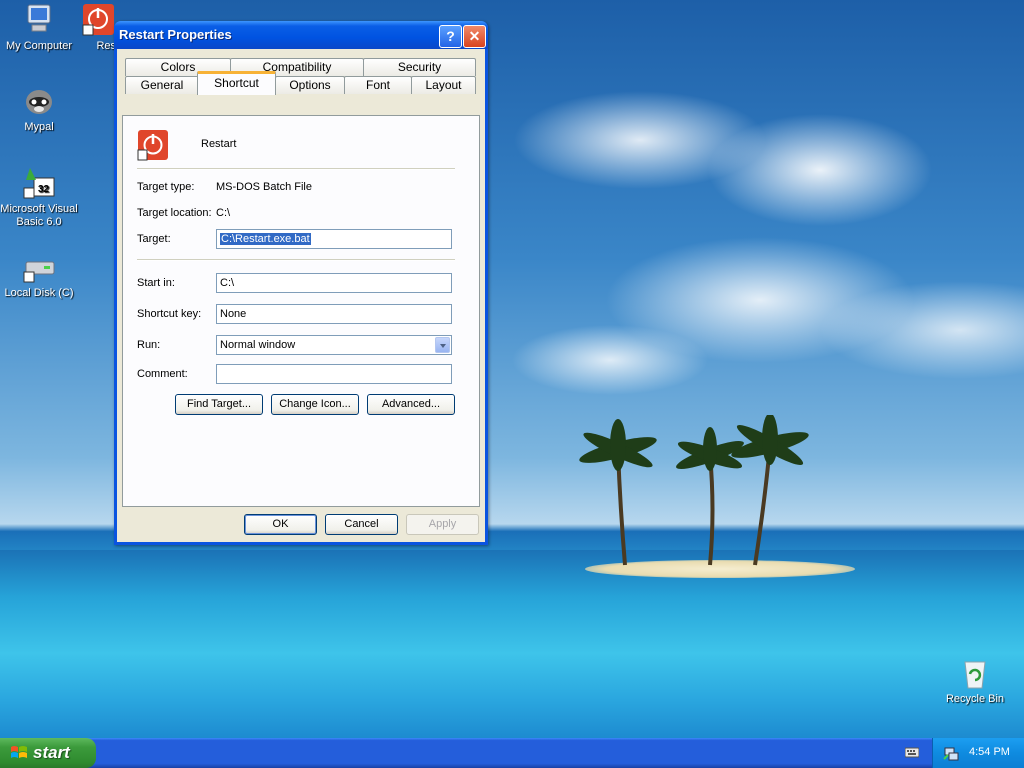 This screenshot has width=1024, height=768. Describe the element at coordinates (39, 183) in the screenshot. I see `visual-basic-icon: 32` at that location.